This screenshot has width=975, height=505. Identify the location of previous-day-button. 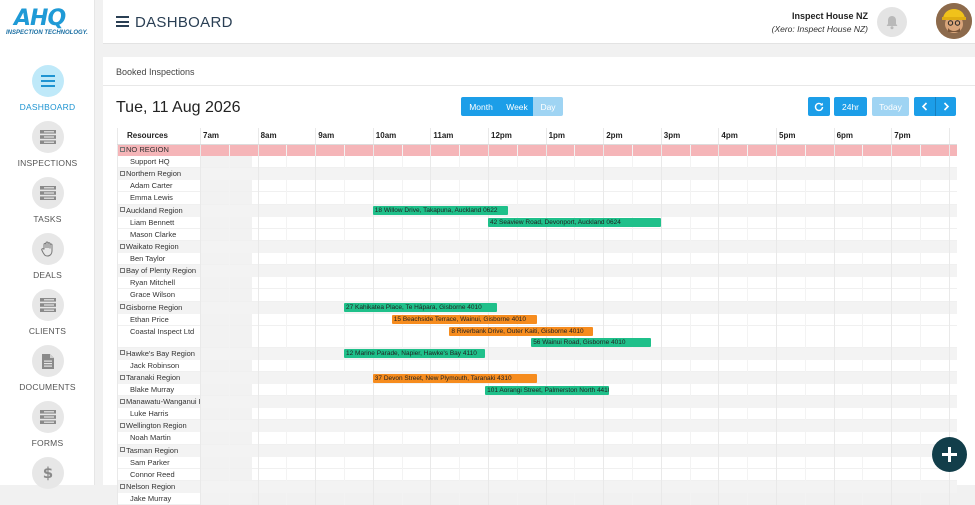
(924, 106).